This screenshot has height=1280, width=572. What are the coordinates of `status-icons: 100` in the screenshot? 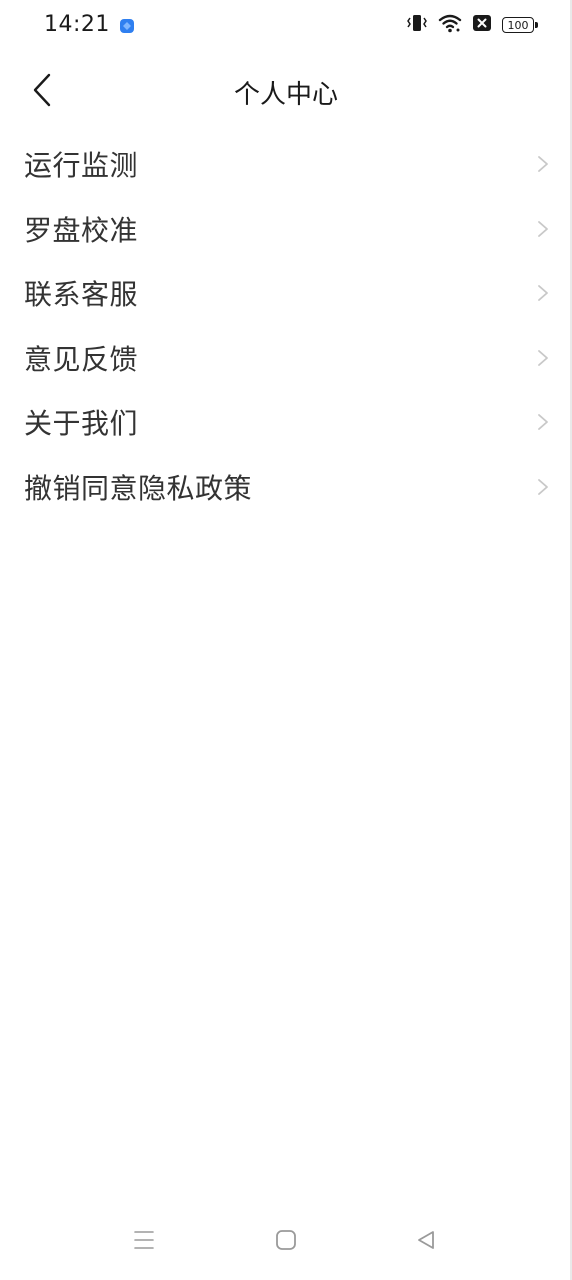 It's located at (472, 25).